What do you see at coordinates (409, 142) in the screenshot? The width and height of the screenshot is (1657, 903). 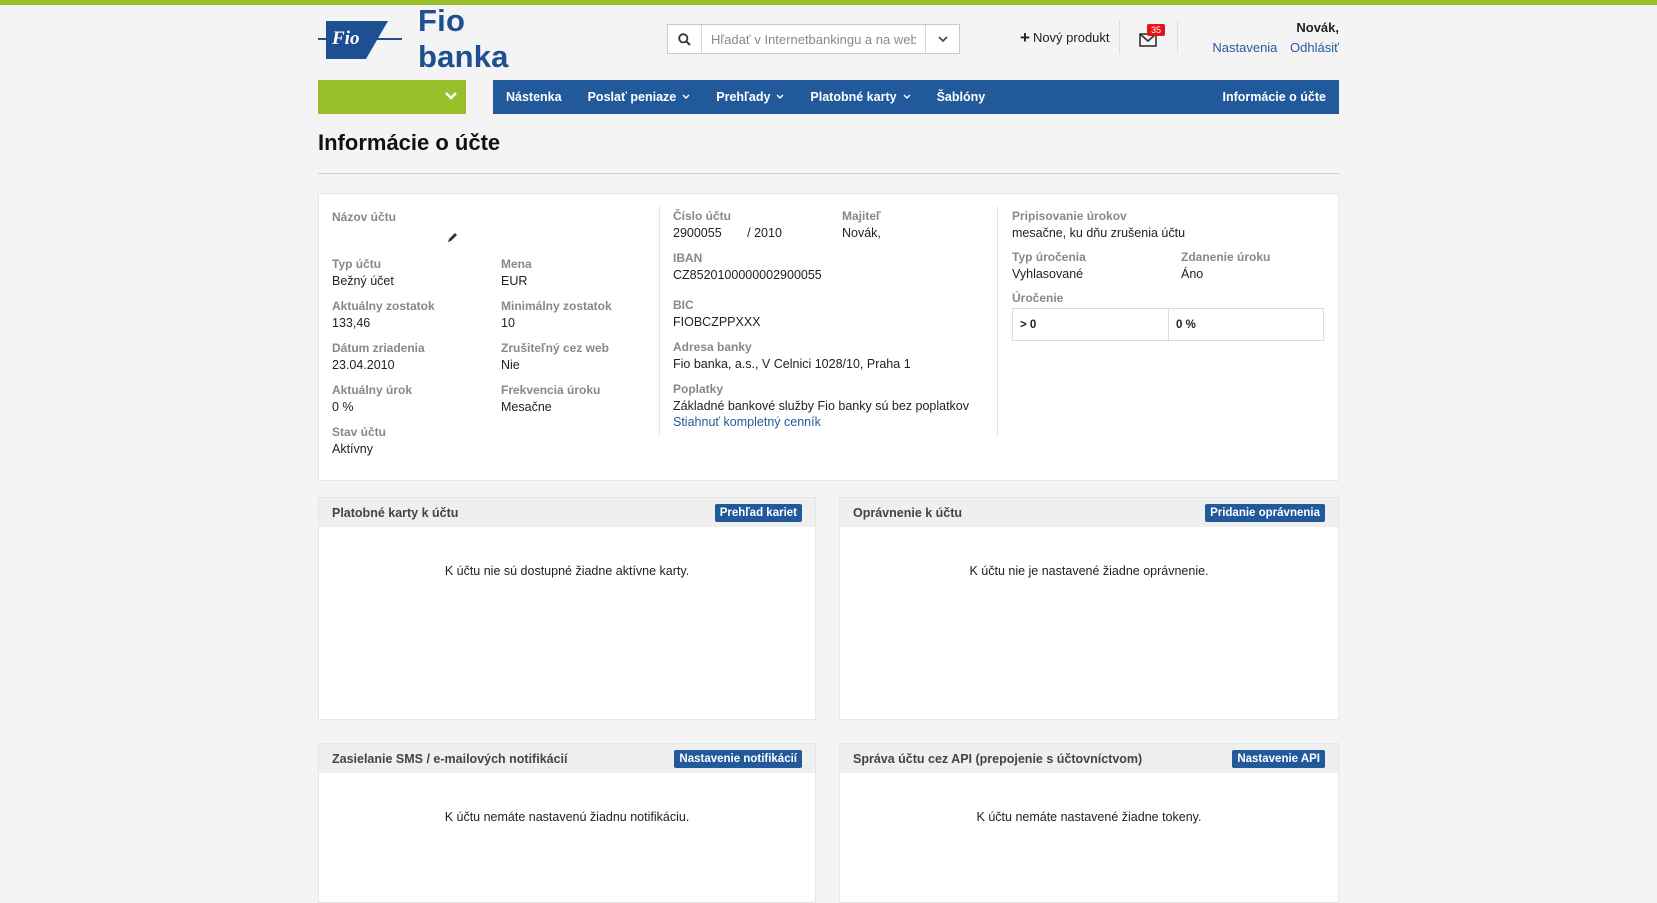 I see `page-title: Informácie o účte` at bounding box center [409, 142].